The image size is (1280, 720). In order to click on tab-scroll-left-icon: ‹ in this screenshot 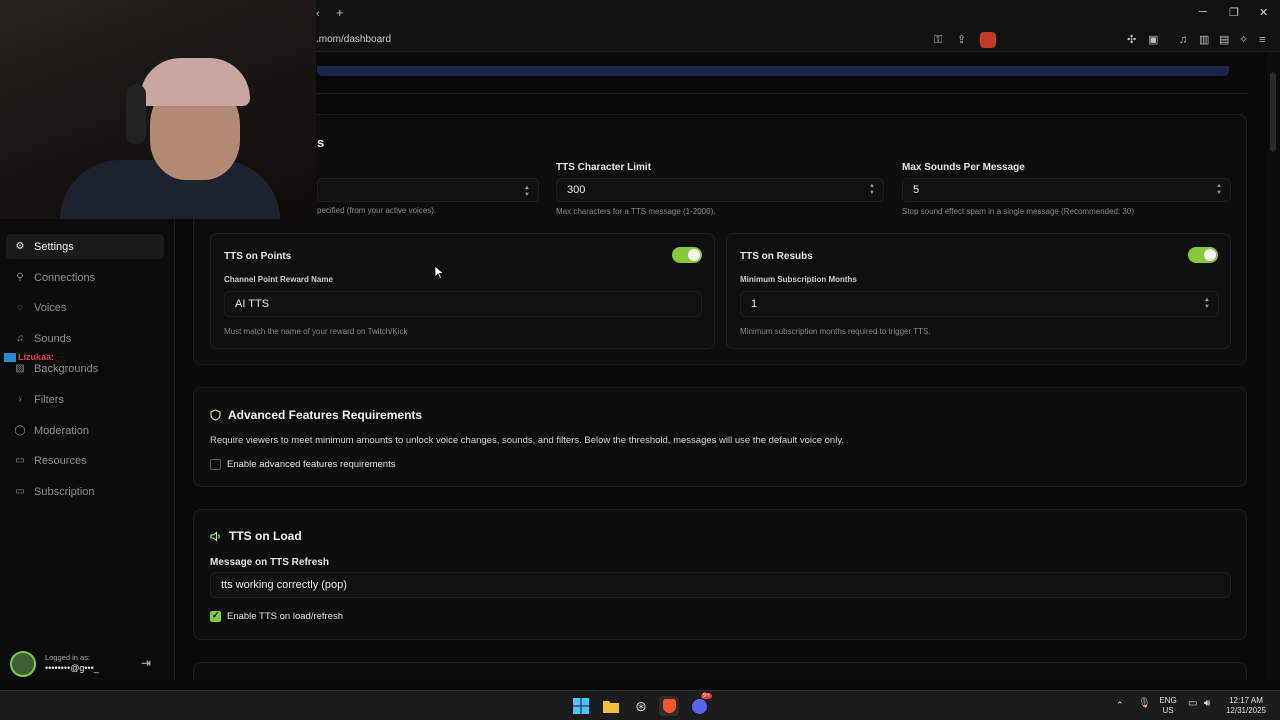, I will do `click(318, 14)`.